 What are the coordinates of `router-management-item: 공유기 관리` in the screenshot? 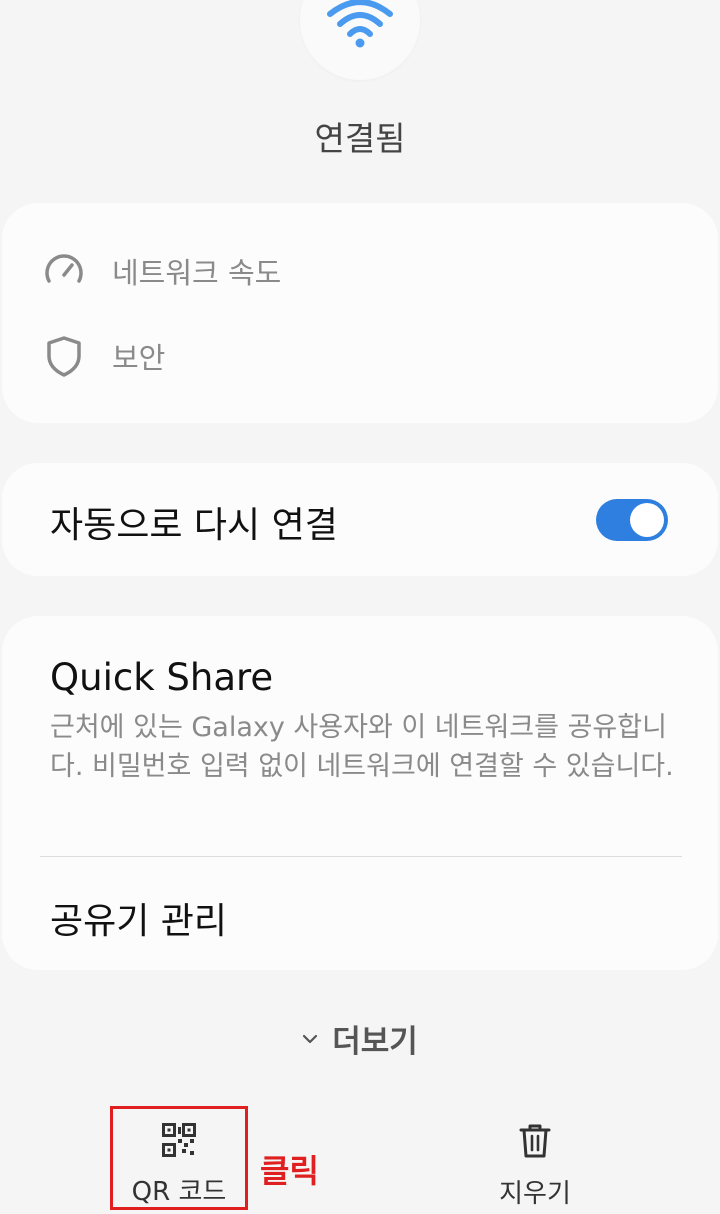 It's located at (138, 918).